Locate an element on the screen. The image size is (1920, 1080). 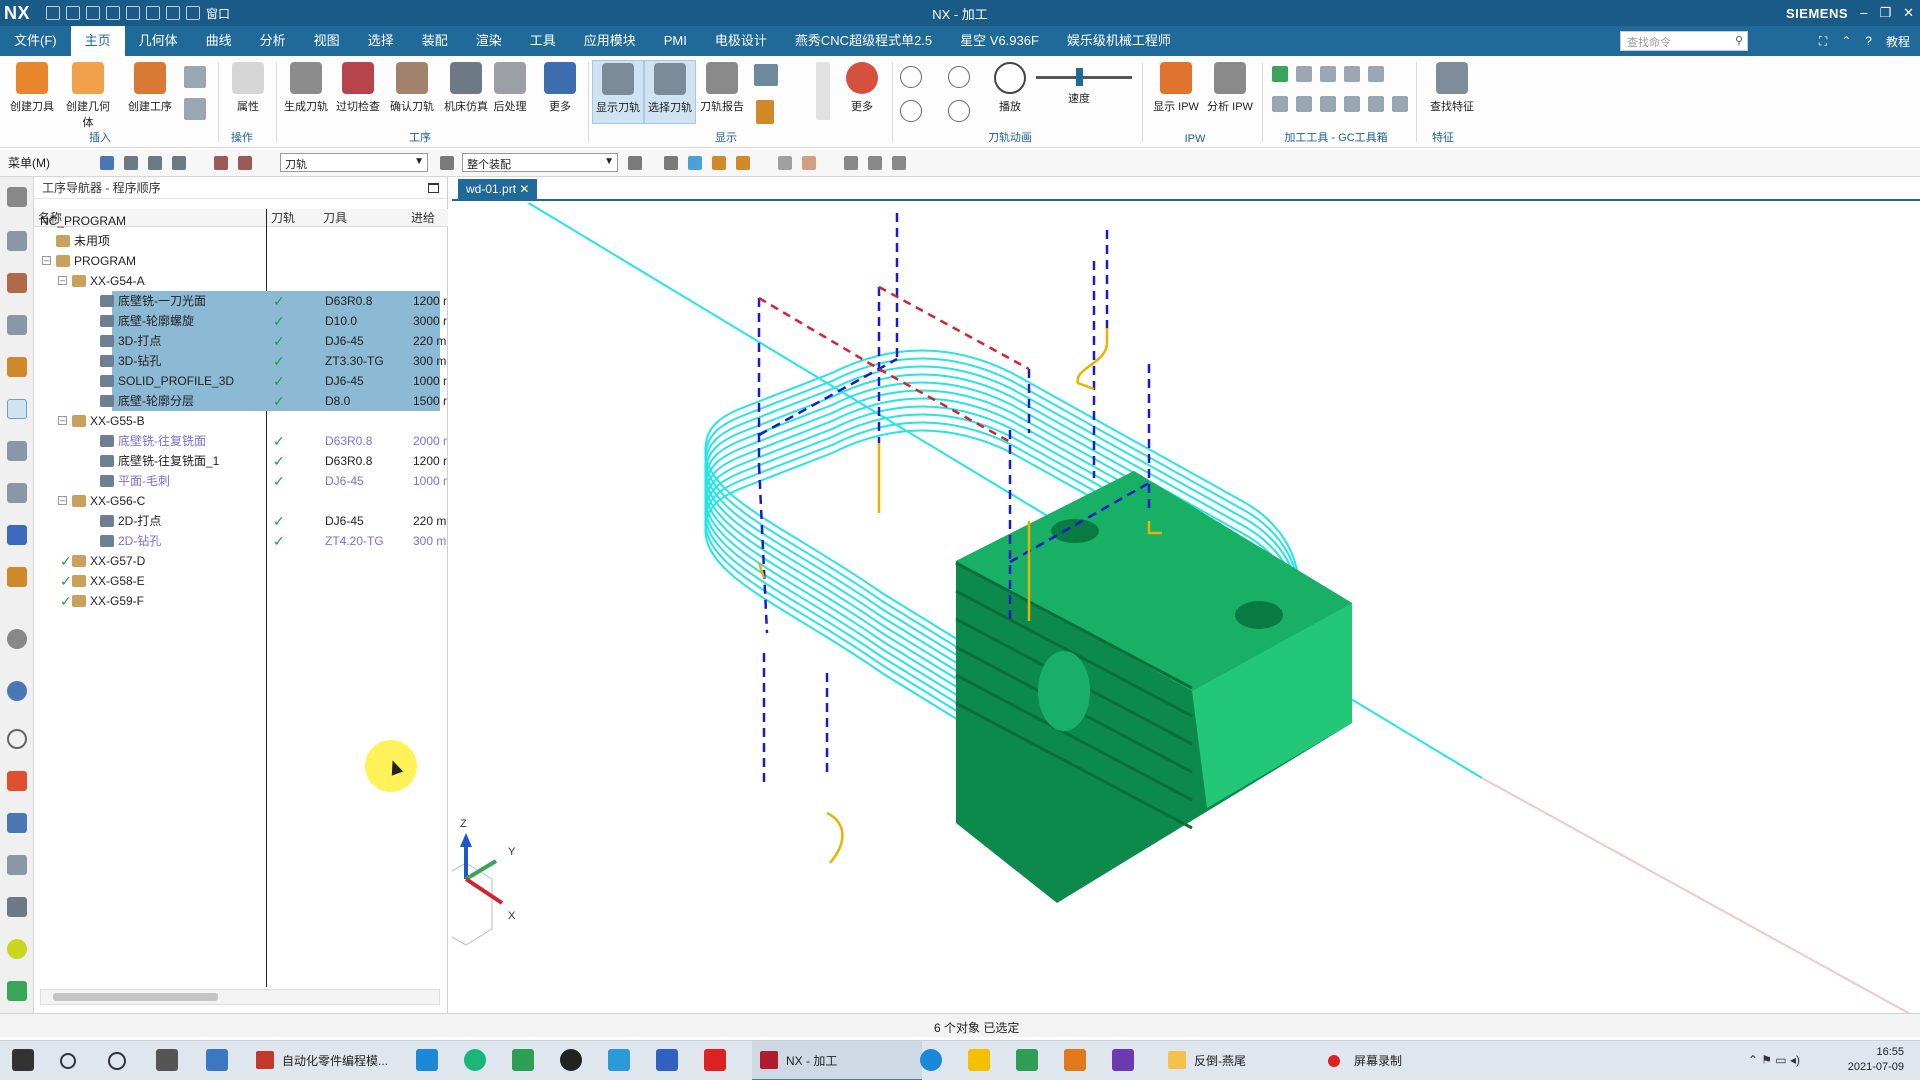
history-icon is located at coordinates (17, 739).